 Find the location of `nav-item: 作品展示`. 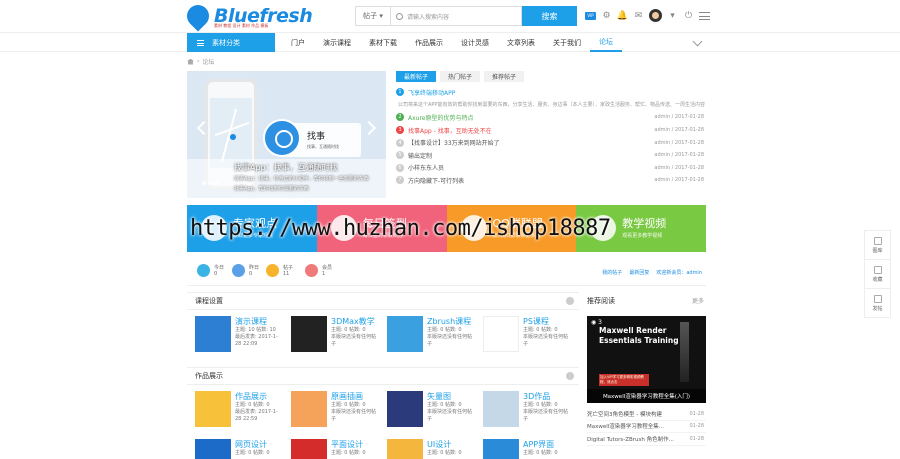

nav-item: 作品展示 is located at coordinates (429, 42).